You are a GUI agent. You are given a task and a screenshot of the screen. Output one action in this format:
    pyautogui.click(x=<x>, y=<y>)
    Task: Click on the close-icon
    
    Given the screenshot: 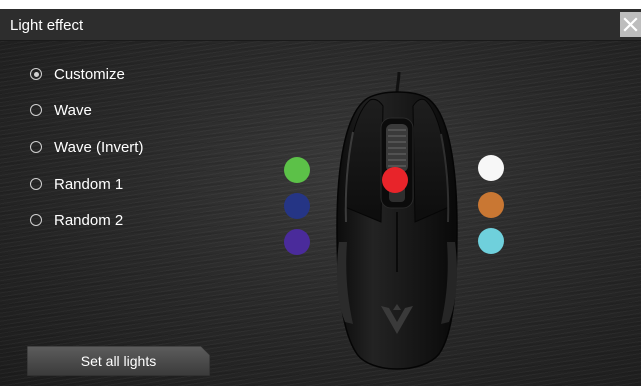 What is the action you would take?
    pyautogui.click(x=630, y=24)
    